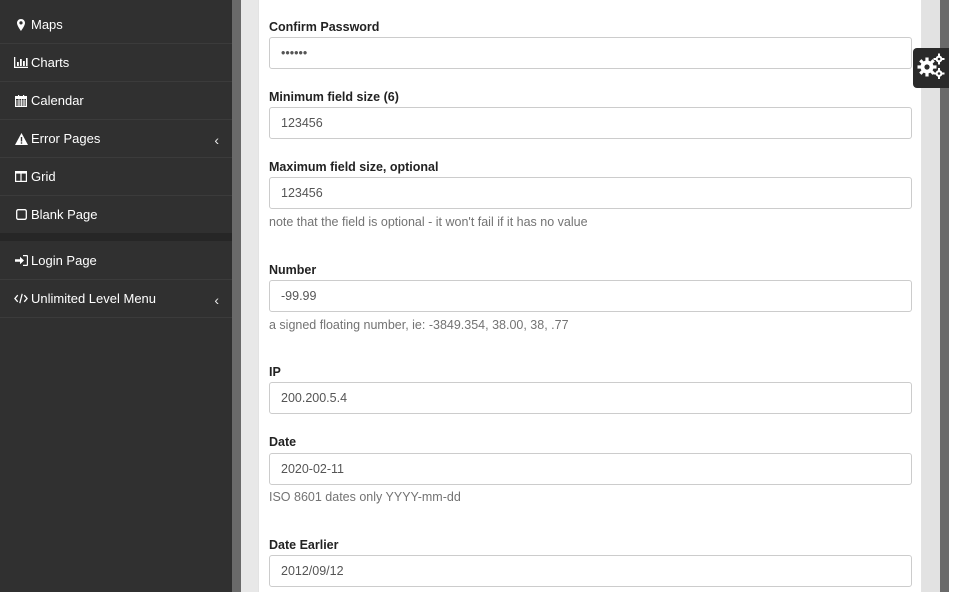  What do you see at coordinates (590, 53) in the screenshot?
I see `confirm-password-input` at bounding box center [590, 53].